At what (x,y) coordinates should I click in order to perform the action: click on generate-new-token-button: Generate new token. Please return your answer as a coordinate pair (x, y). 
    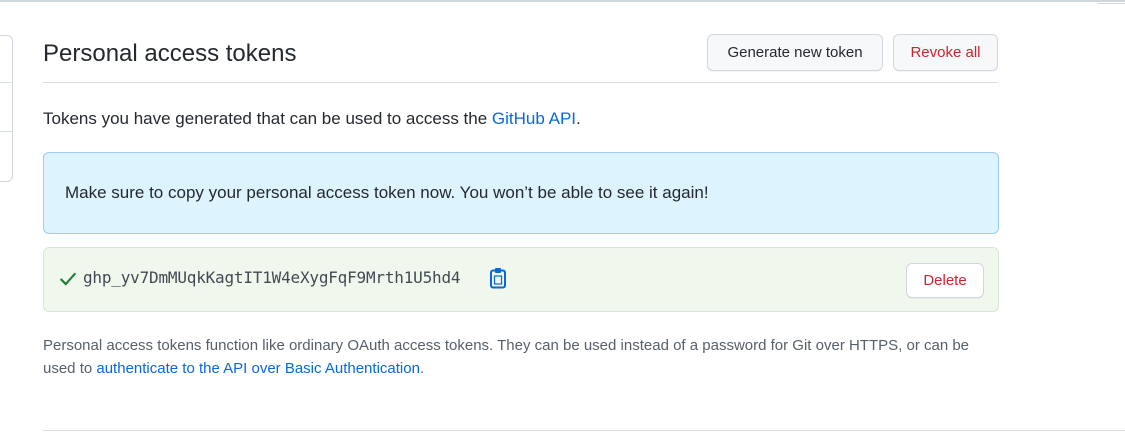
    Looking at the image, I should click on (795, 52).